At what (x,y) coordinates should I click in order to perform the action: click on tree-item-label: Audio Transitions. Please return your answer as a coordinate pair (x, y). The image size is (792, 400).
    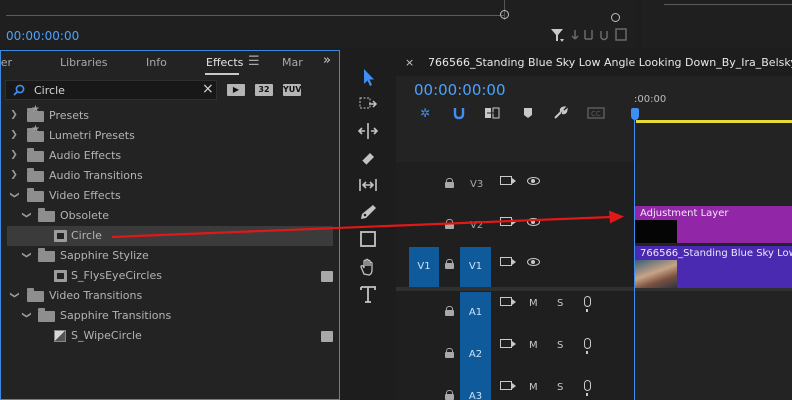
    Looking at the image, I should click on (96, 175).